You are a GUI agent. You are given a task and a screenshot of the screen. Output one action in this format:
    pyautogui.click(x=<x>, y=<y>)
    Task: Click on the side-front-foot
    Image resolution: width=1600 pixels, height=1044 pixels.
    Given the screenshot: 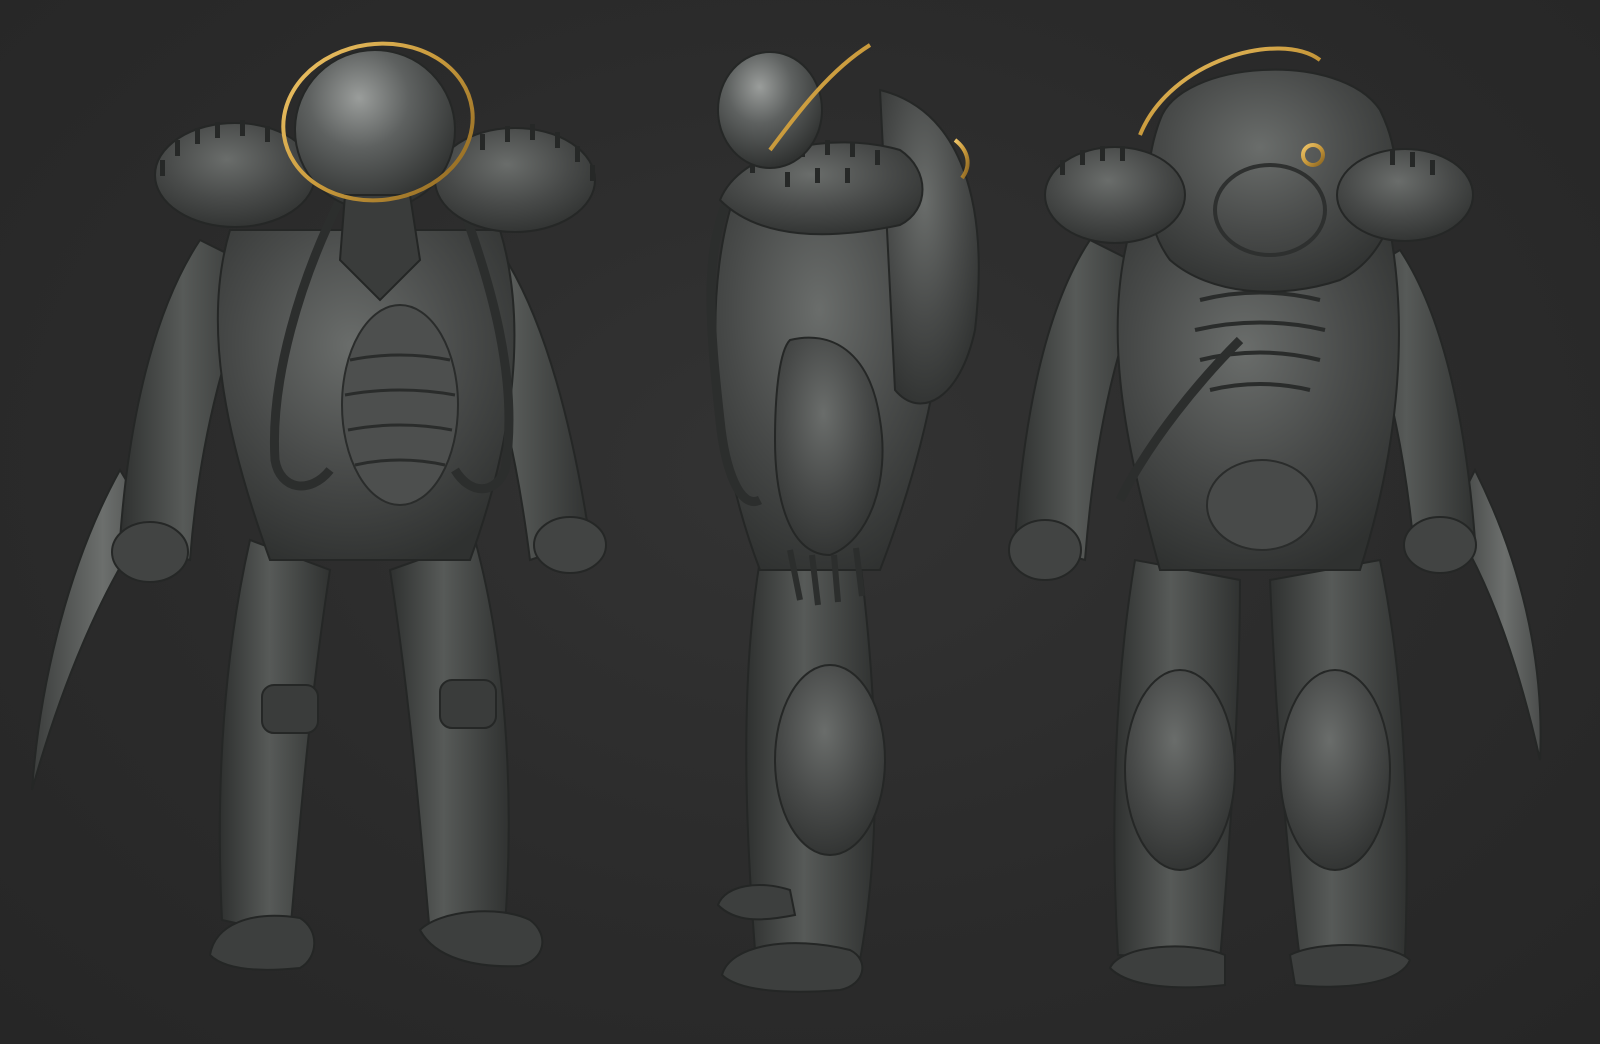 What is the action you would take?
    pyautogui.click(x=792, y=967)
    